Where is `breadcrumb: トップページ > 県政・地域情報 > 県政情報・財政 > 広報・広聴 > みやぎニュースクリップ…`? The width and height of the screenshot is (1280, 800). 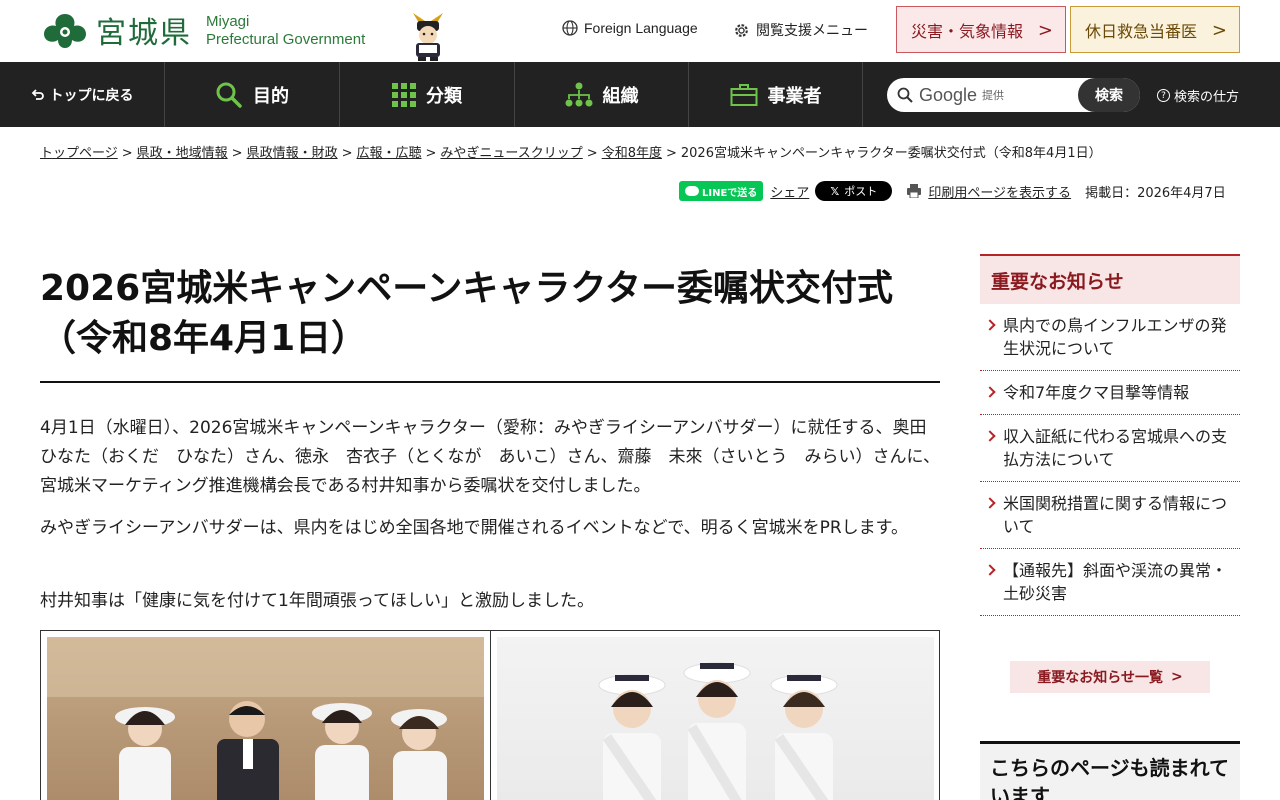 breadcrumb: トップページ > 県政・地域情報 > 県政情報・財政 > 広報・広聴 > みやぎニュースクリップ… is located at coordinates (571, 153).